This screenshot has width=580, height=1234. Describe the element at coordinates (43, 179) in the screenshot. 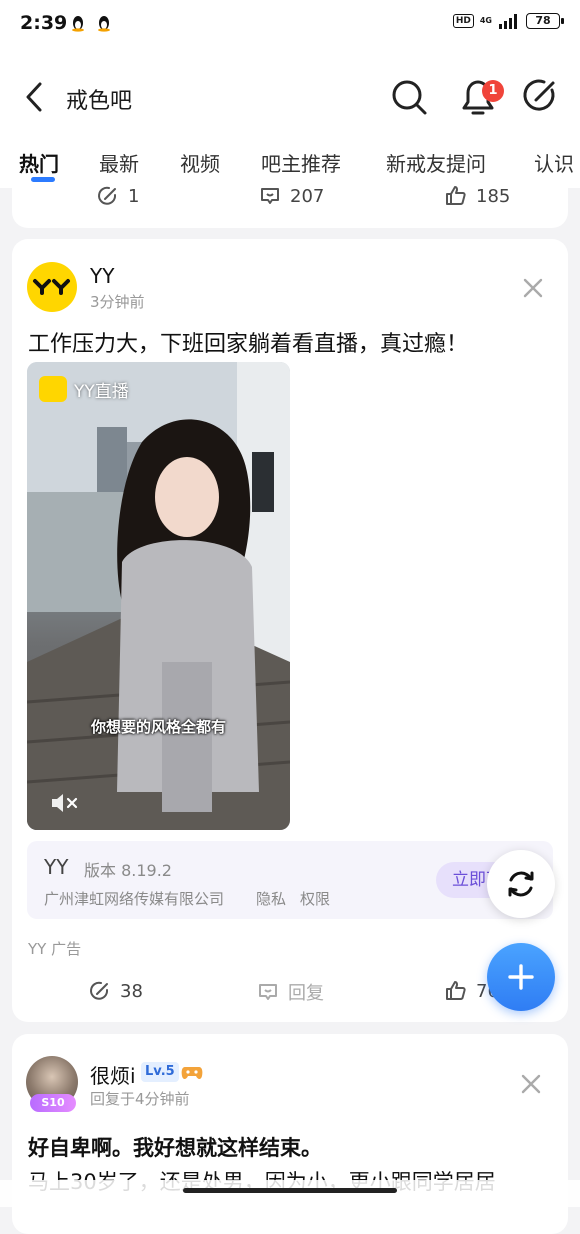

I see `active-tab-indicator` at that location.